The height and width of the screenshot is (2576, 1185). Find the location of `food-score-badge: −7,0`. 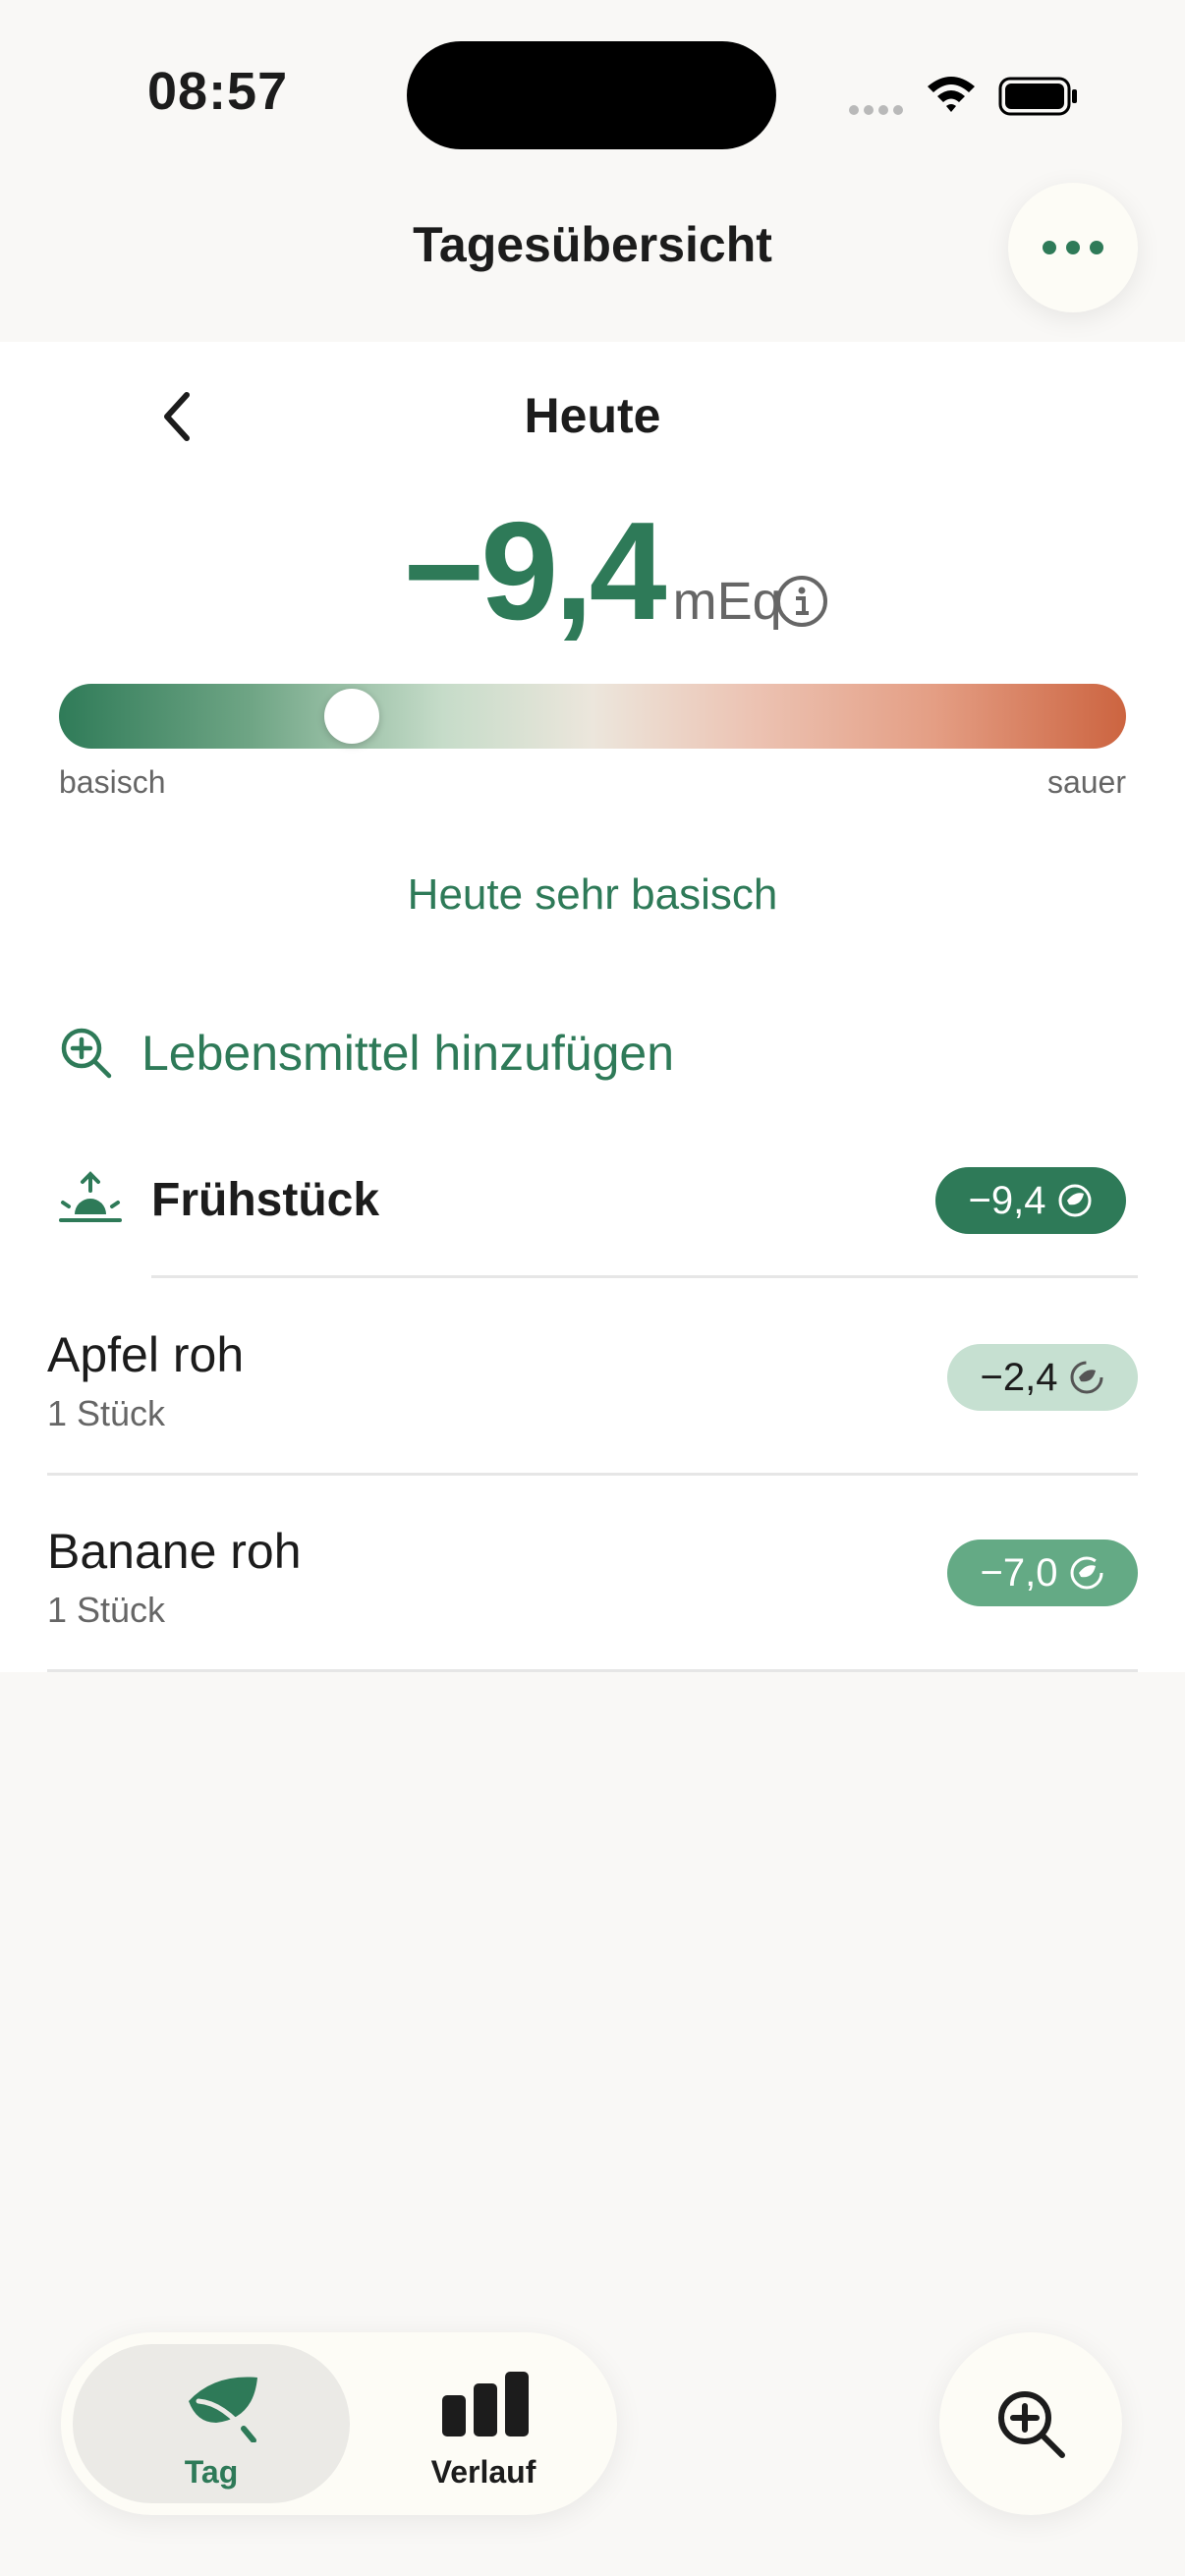

food-score-badge: −7,0 is located at coordinates (1042, 1573).